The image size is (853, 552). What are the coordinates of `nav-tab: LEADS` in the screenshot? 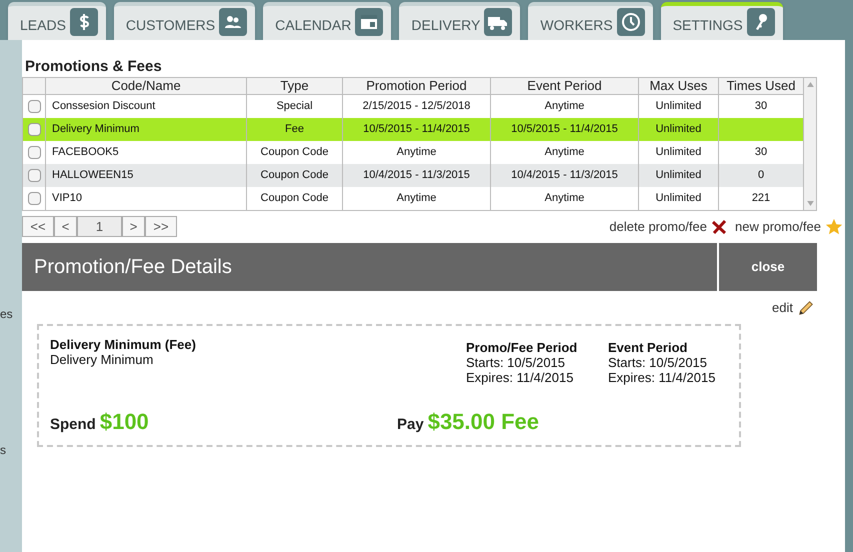 It's located at (57, 21).